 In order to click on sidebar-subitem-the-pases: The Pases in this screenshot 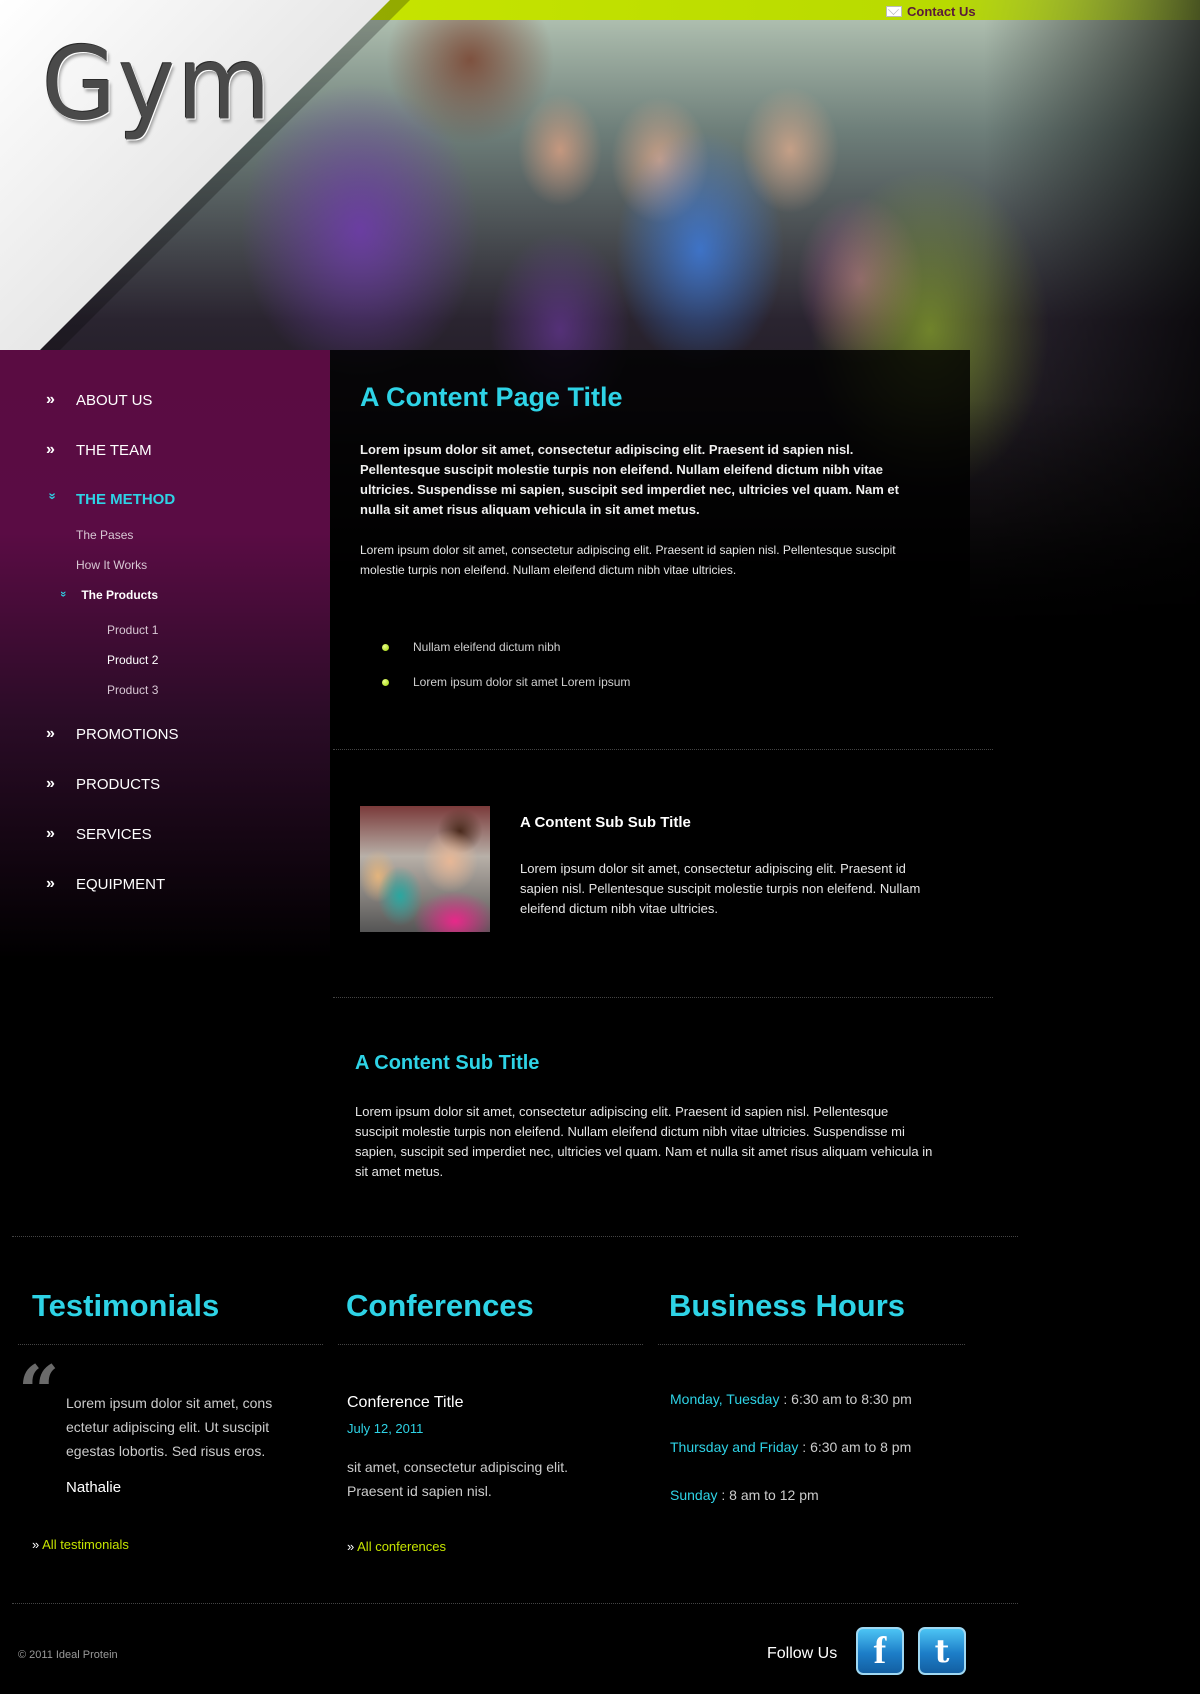, I will do `click(104, 535)`.